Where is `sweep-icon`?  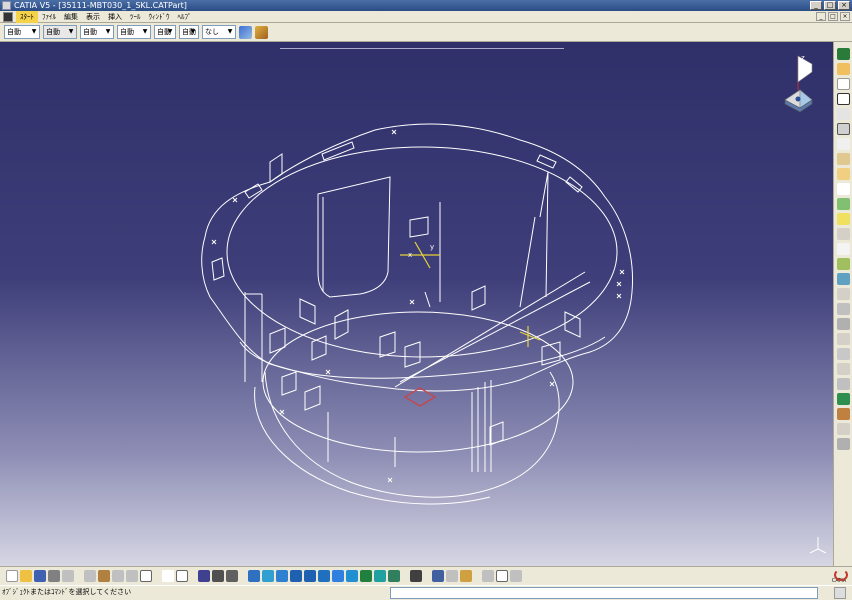 sweep-icon is located at coordinates (843, 159).